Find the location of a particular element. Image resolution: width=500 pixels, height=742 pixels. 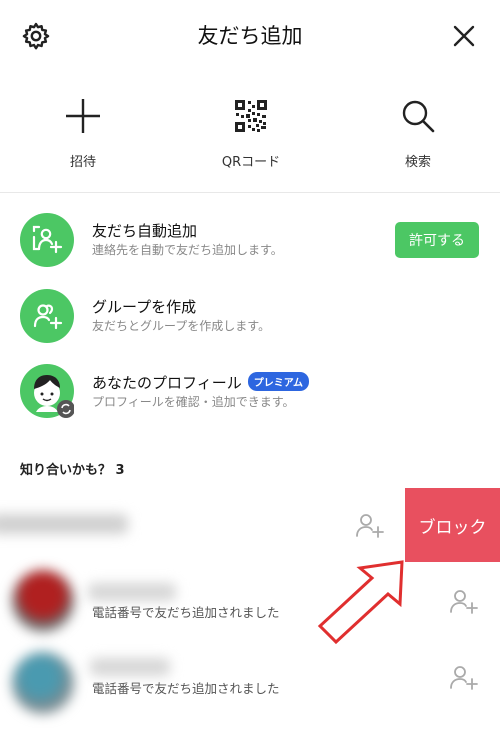

page-title: 友だち追加 is located at coordinates (250, 36).